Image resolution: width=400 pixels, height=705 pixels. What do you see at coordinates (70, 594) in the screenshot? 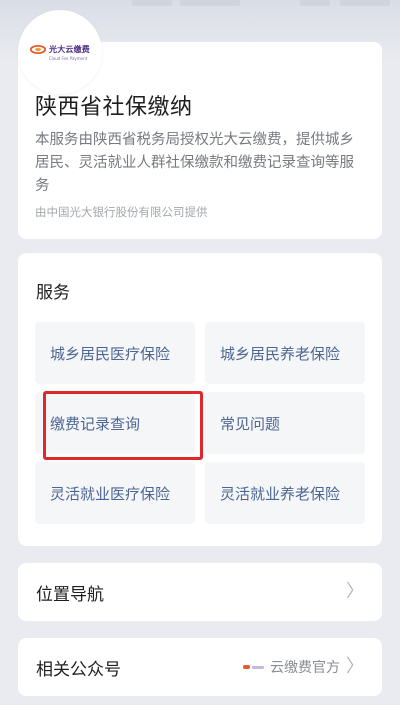
I see `location-nav-label: 位置导航` at bounding box center [70, 594].